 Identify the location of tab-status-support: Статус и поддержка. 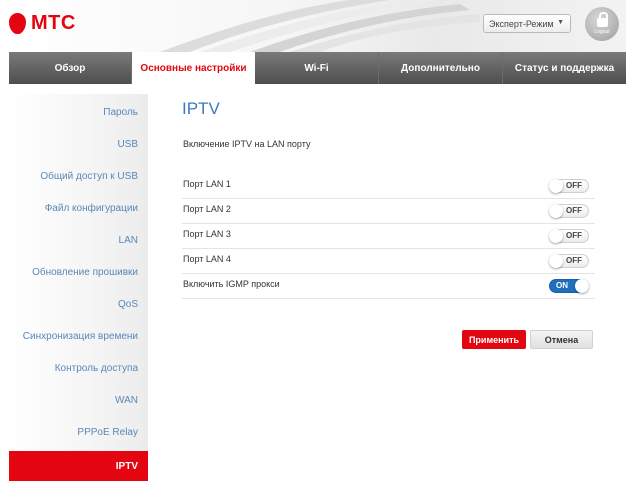
(564, 68).